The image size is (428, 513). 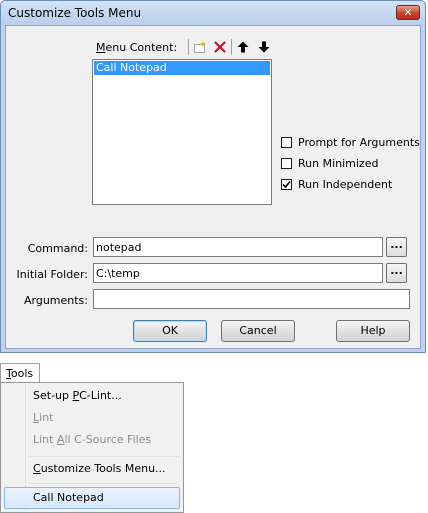 What do you see at coordinates (20, 373) in the screenshot?
I see `tools-menu-tab: Tools` at bounding box center [20, 373].